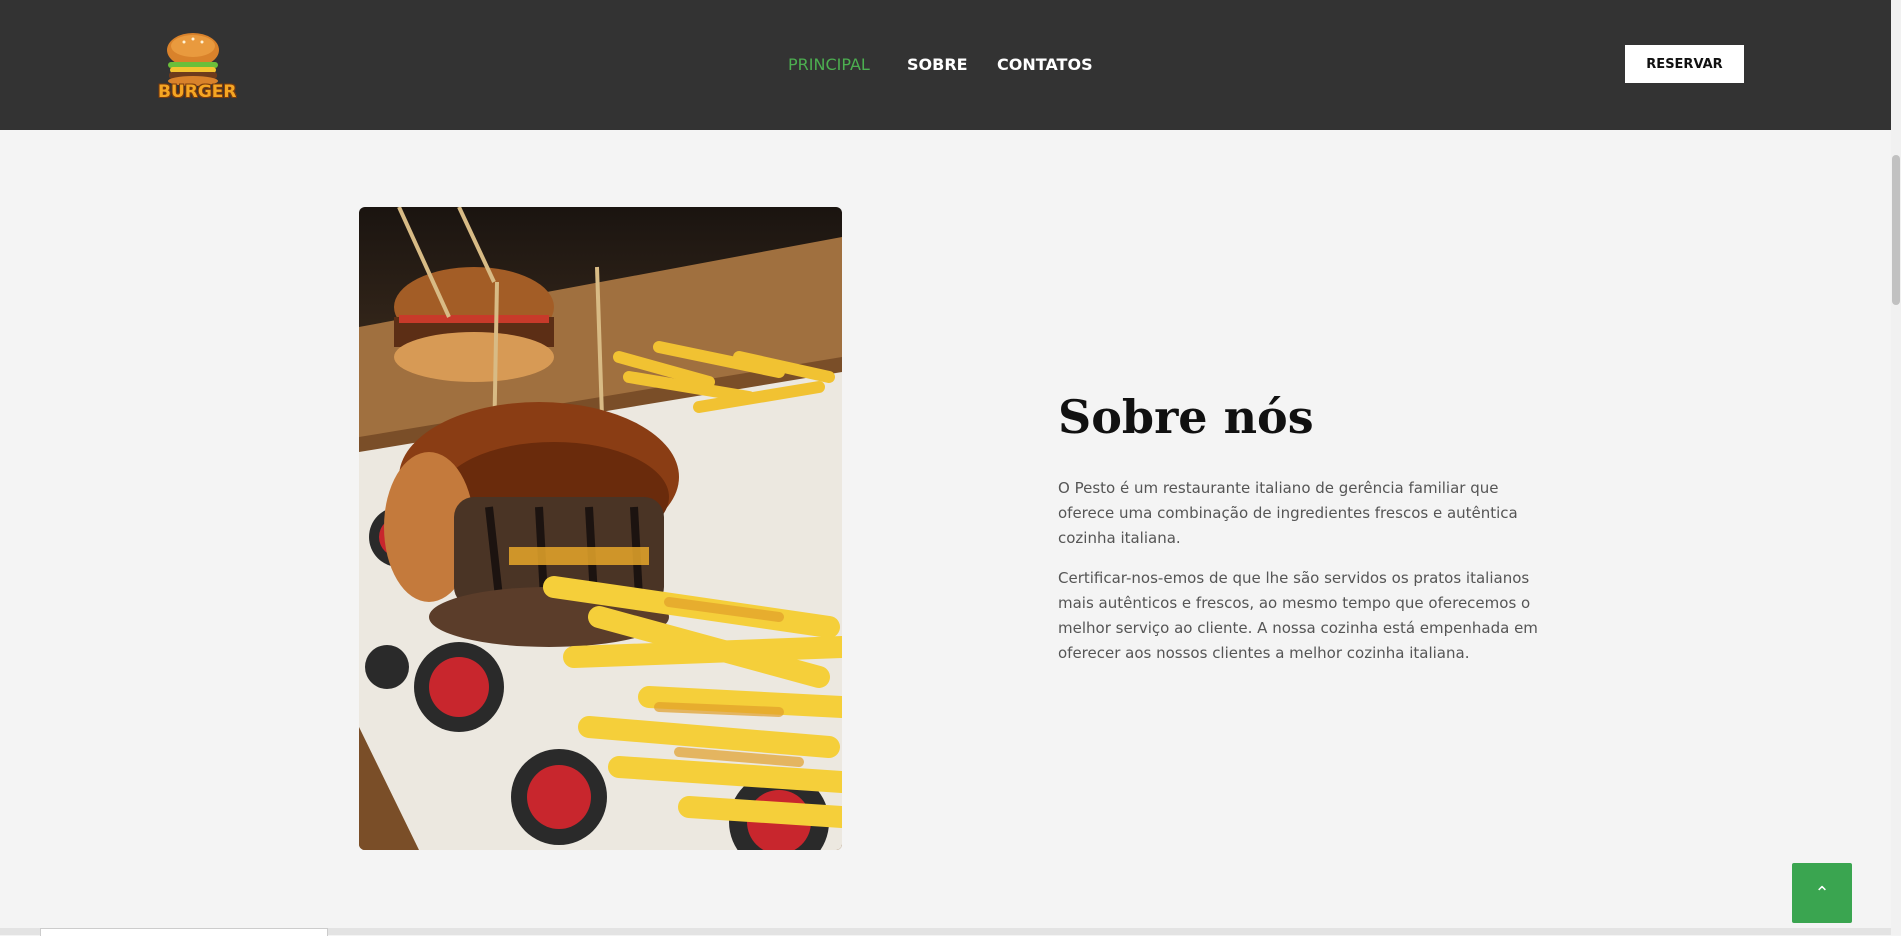 The image size is (1901, 936). I want to click on chevron-up-icon: ⌃, so click(1822, 893).